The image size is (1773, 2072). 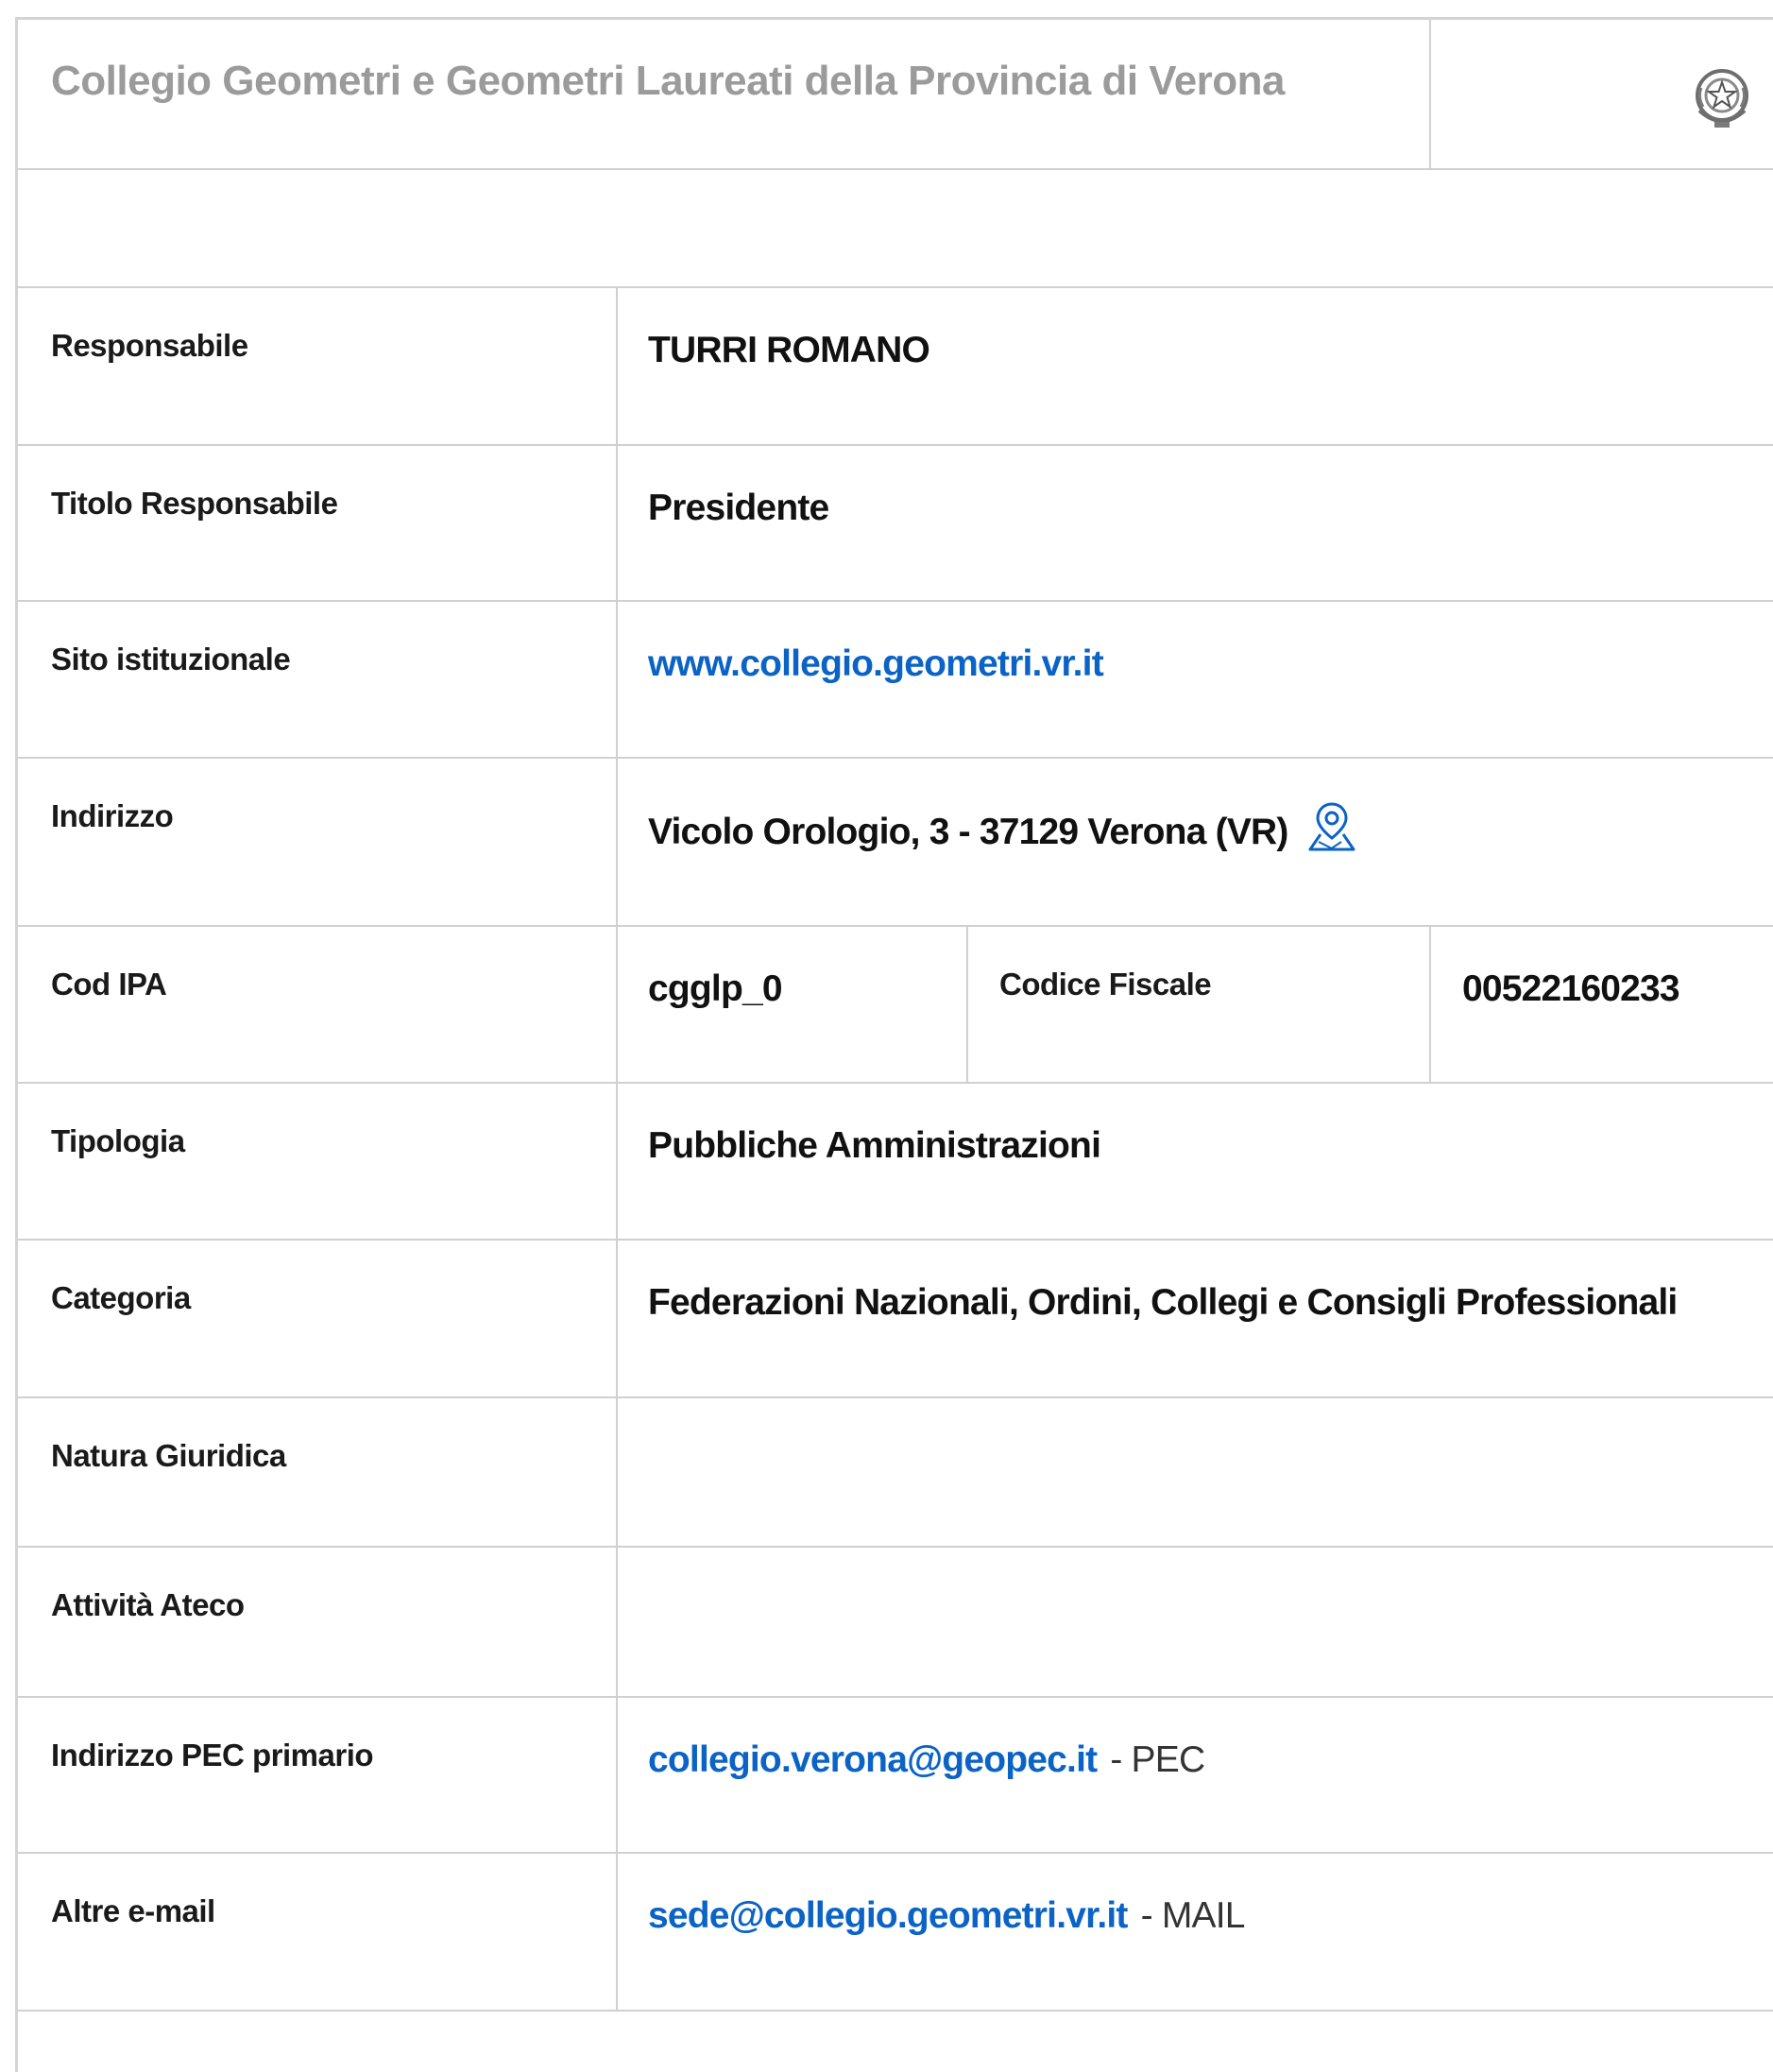 What do you see at coordinates (1571, 988) in the screenshot?
I see `codice-fiscale-value: 00522160233` at bounding box center [1571, 988].